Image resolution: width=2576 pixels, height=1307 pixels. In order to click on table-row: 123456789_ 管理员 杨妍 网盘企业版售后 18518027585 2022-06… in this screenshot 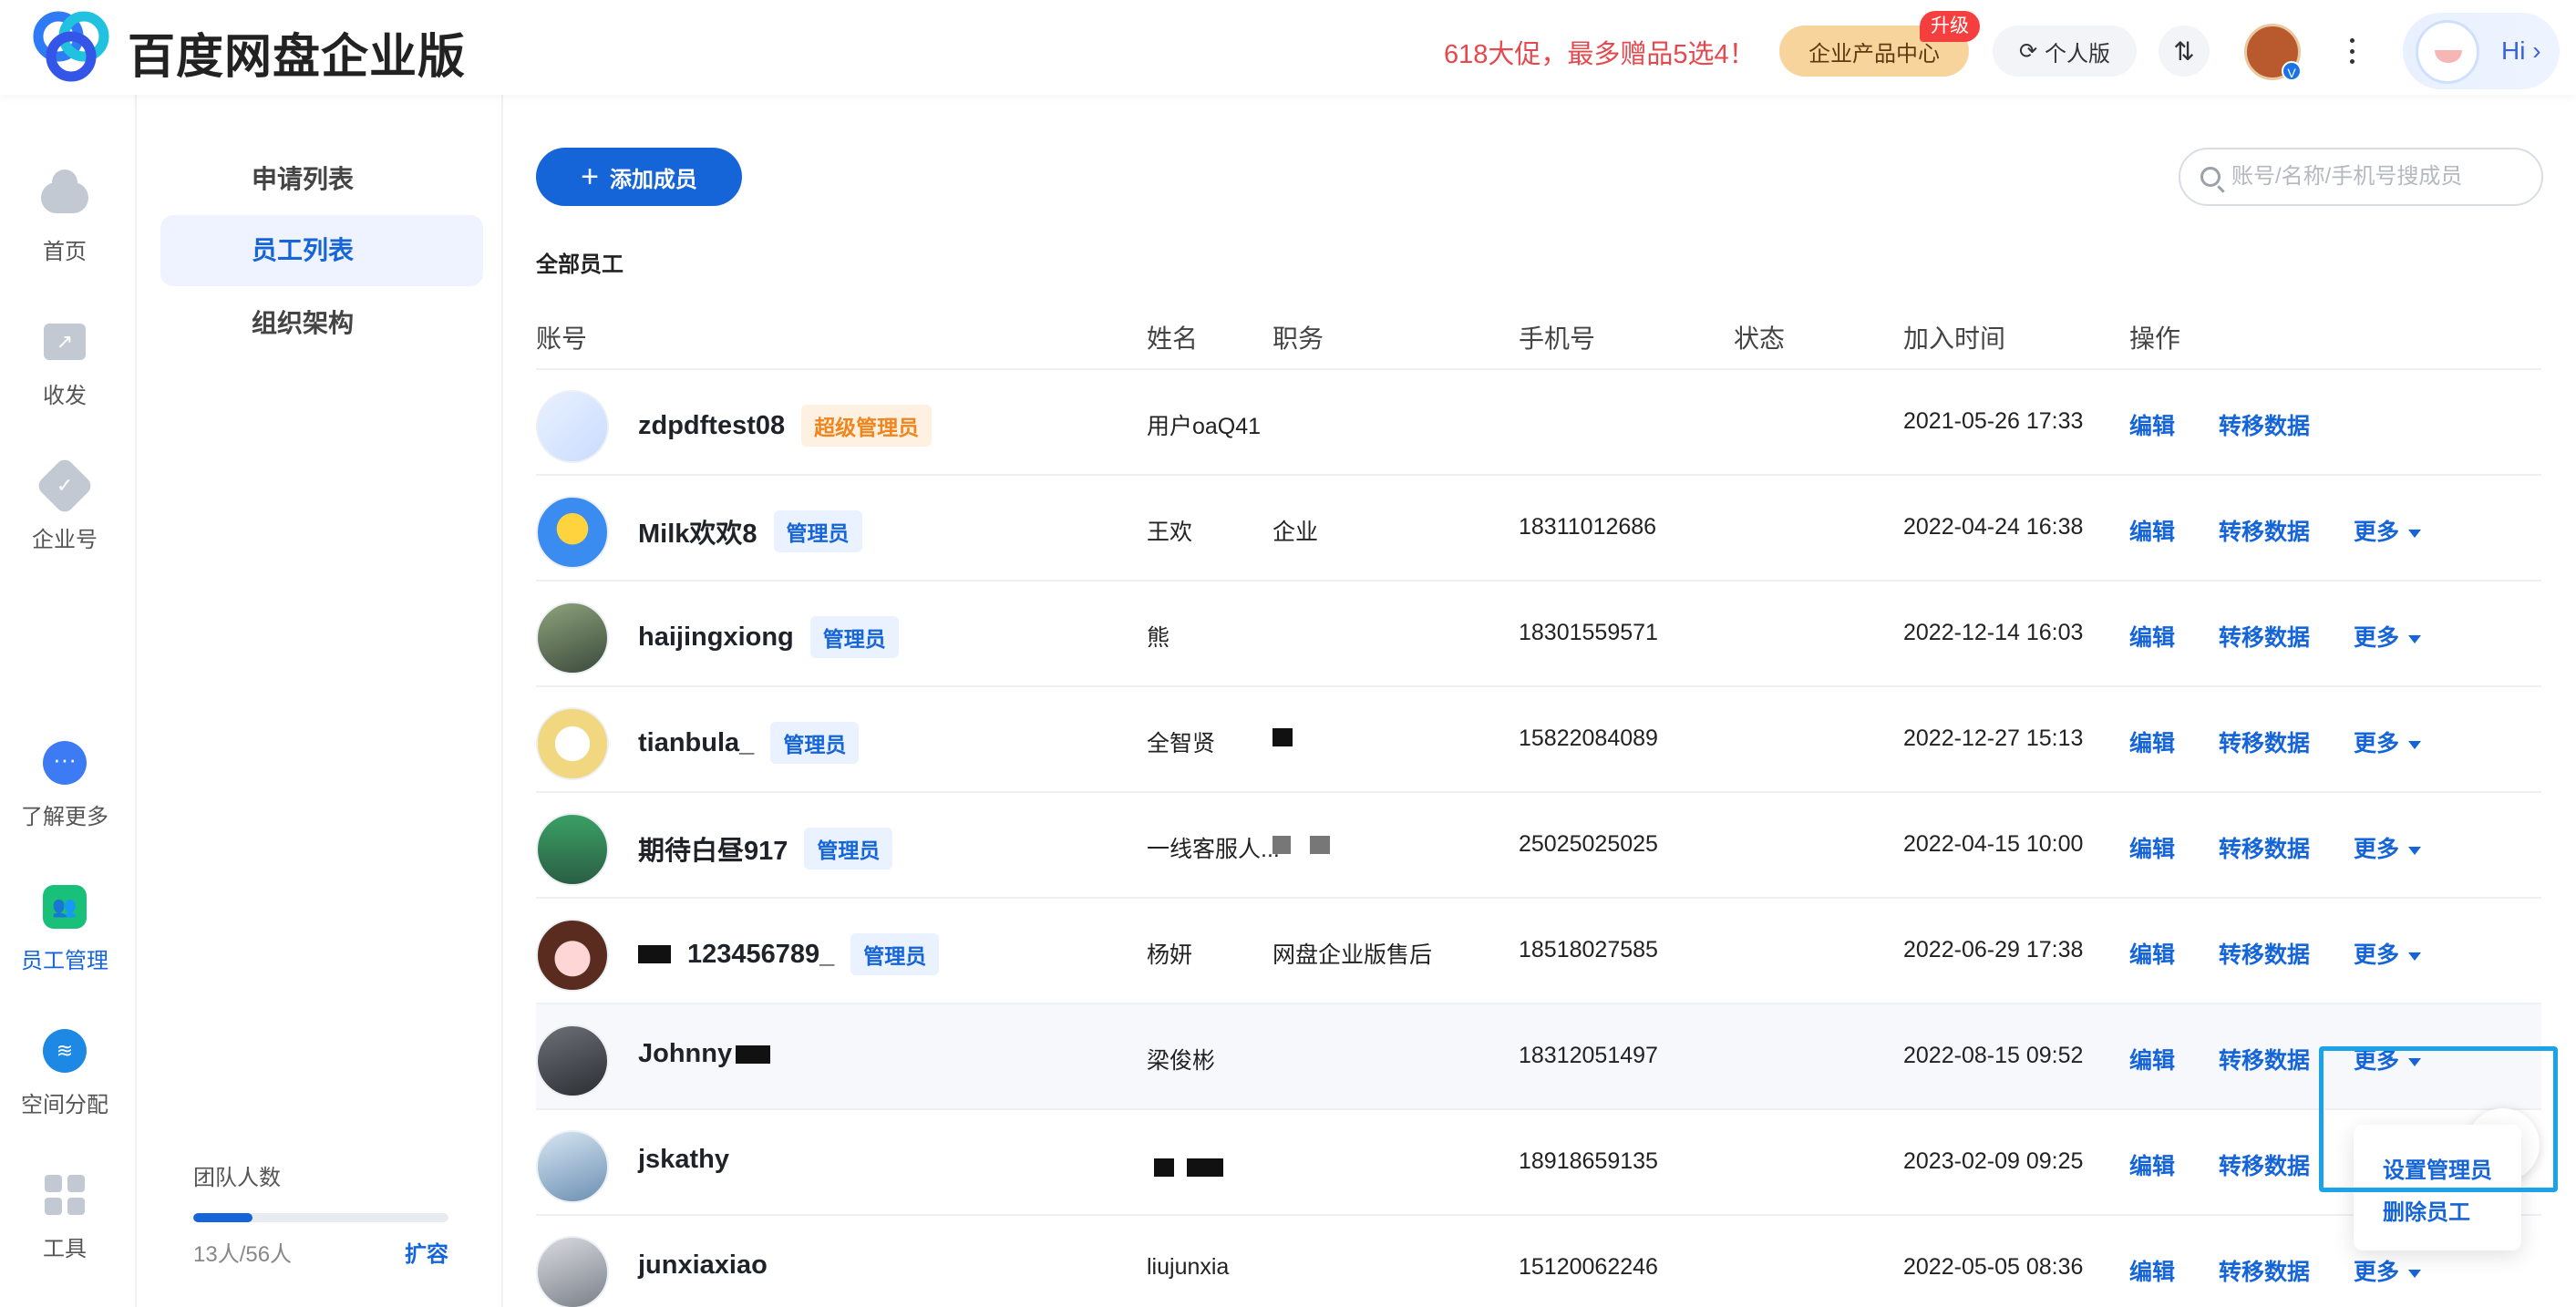, I will do `click(1538, 951)`.